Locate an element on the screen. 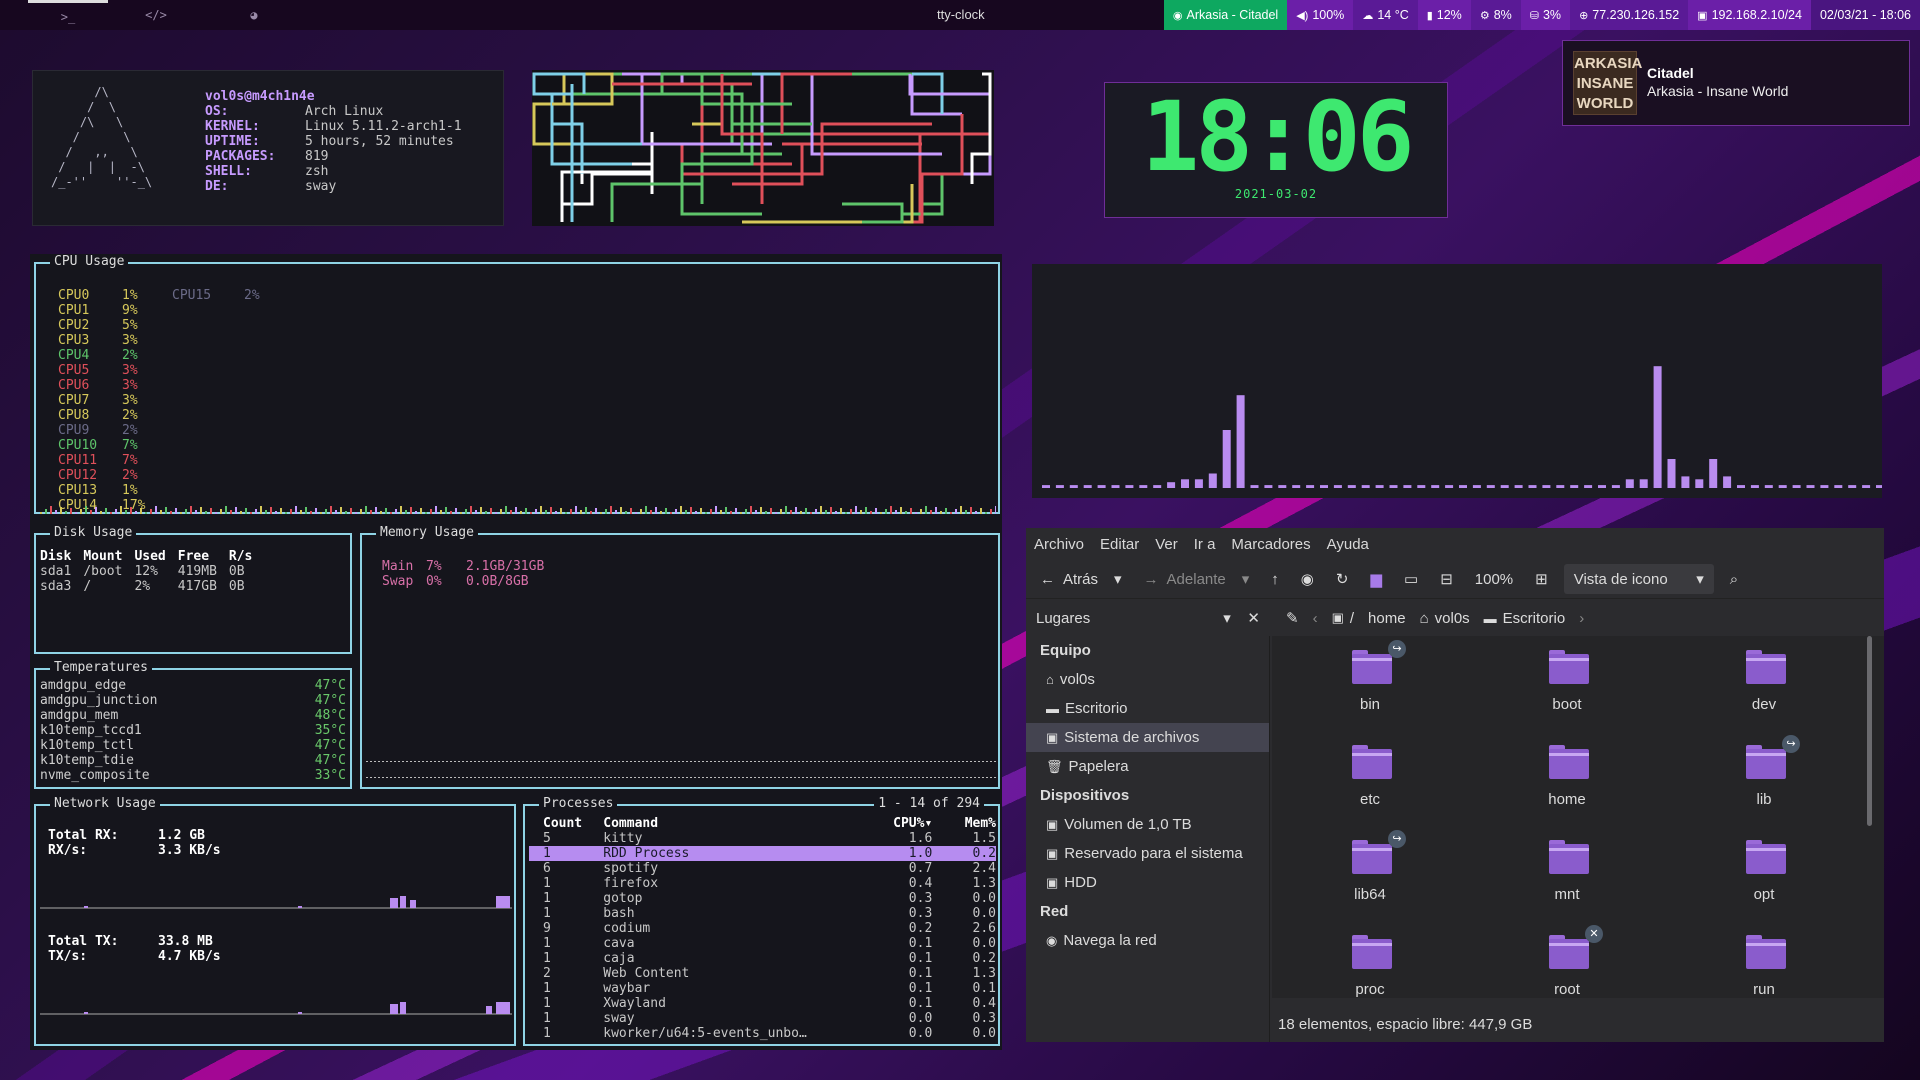 The height and width of the screenshot is (1080, 1920). process-row: 6 spotify 0.7 2.4 is located at coordinates (762, 868).